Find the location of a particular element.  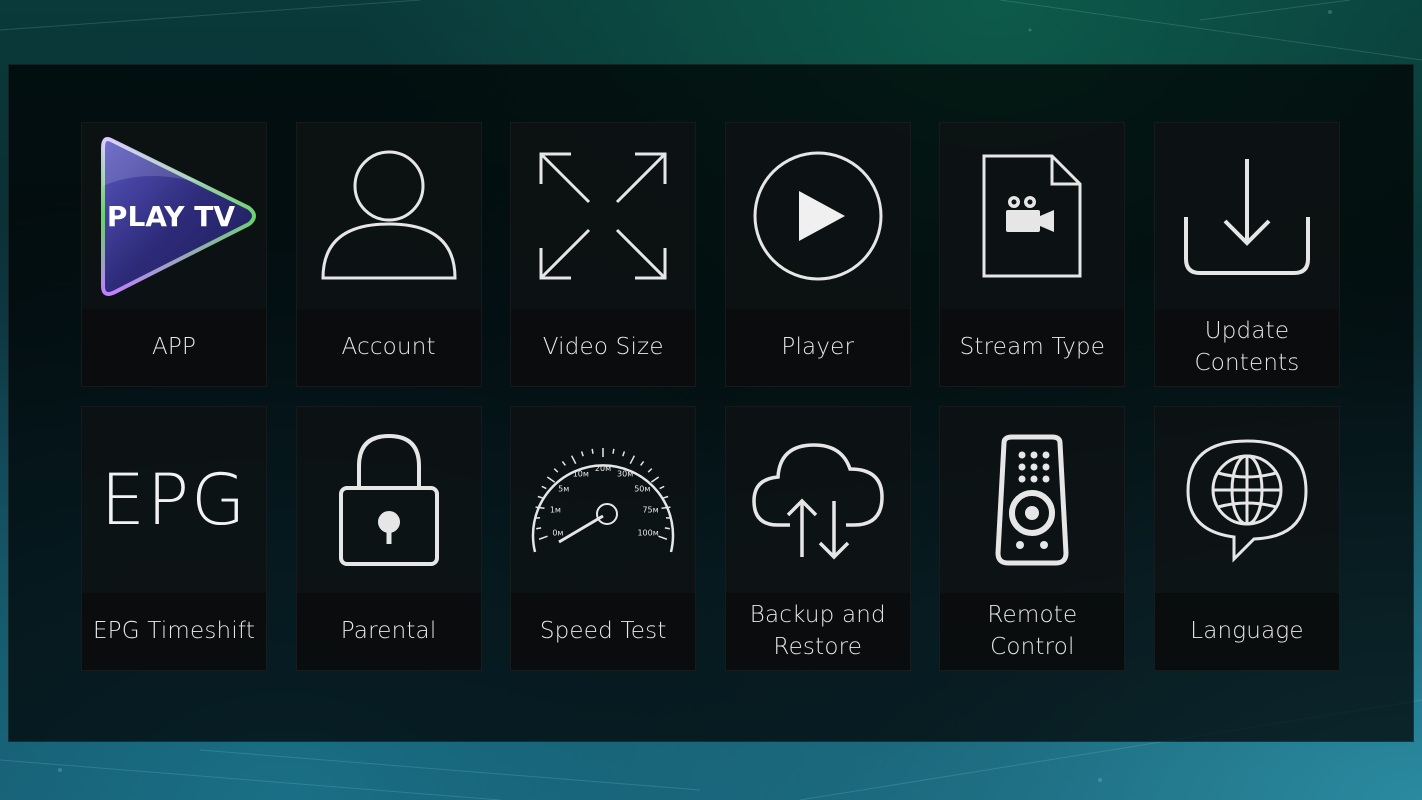

tile-app: PLAY TV APP is located at coordinates (174, 254).